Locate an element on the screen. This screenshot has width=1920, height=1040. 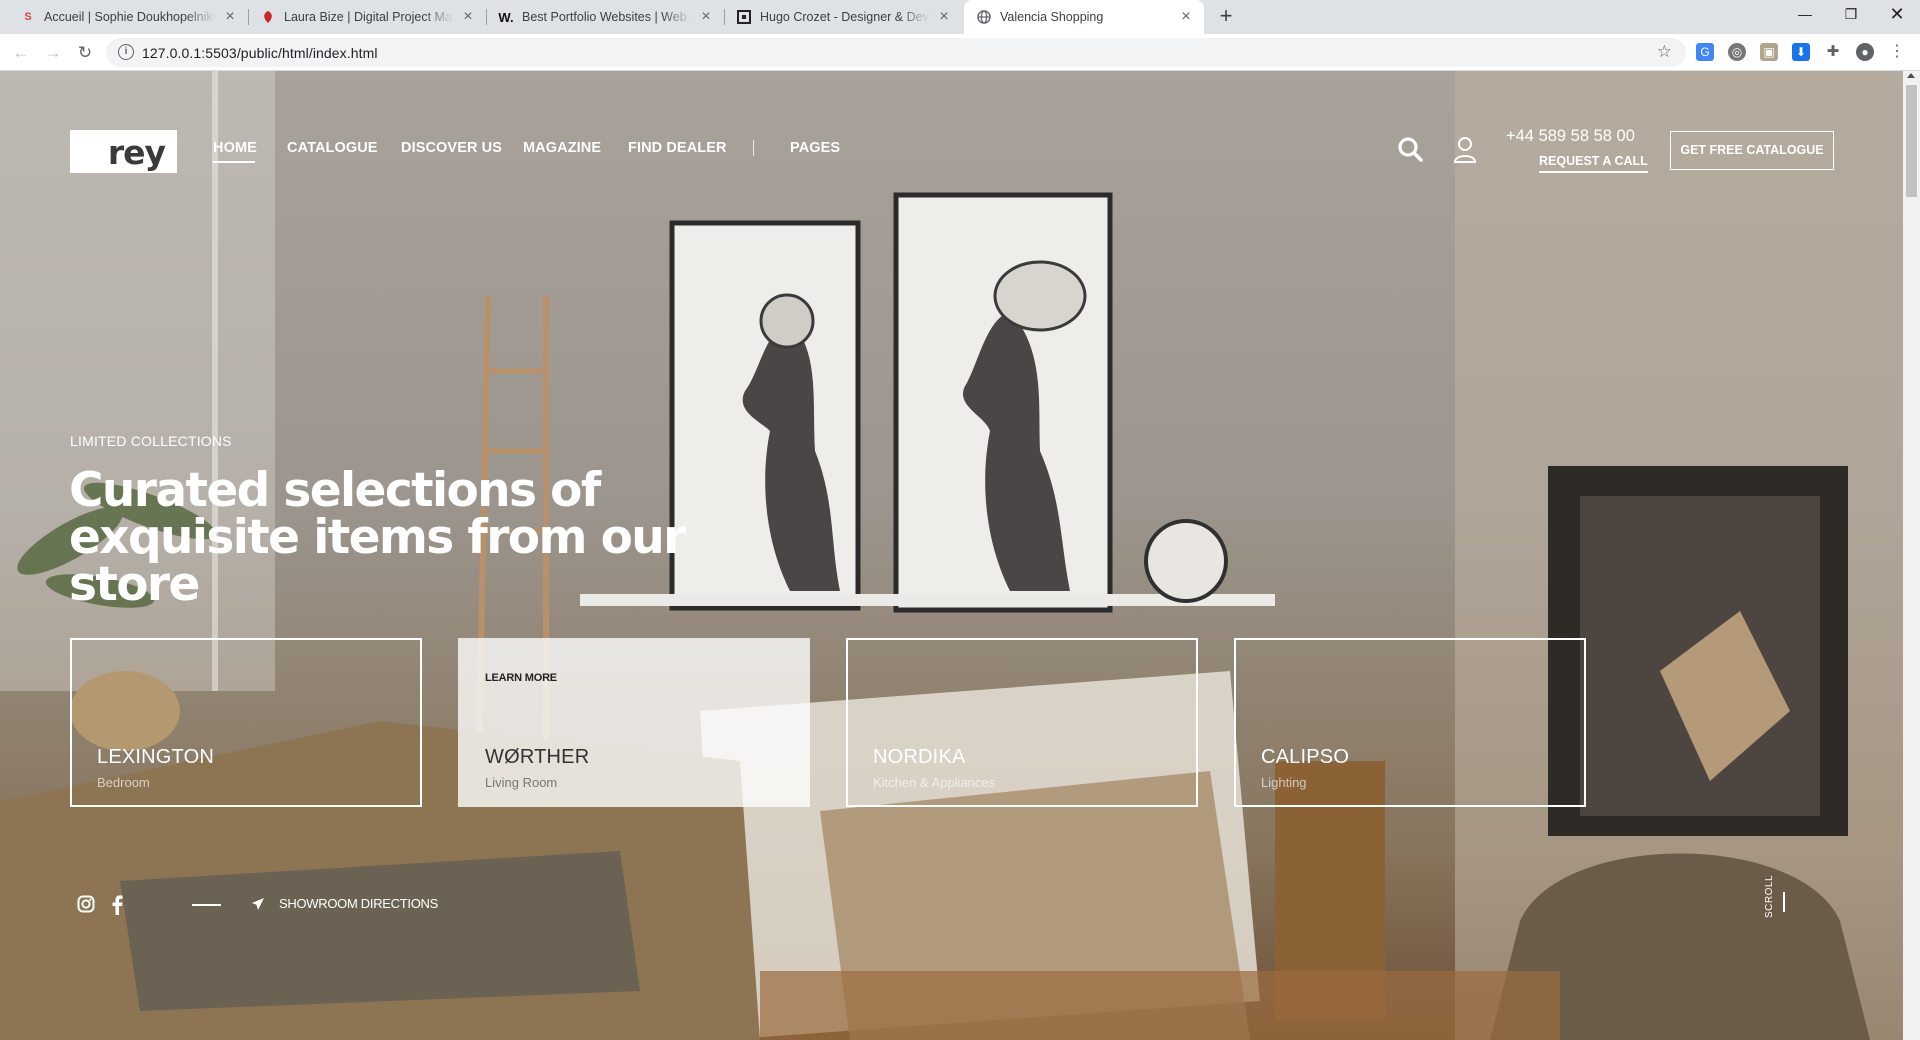
site-logo: rey is located at coordinates (123, 151).